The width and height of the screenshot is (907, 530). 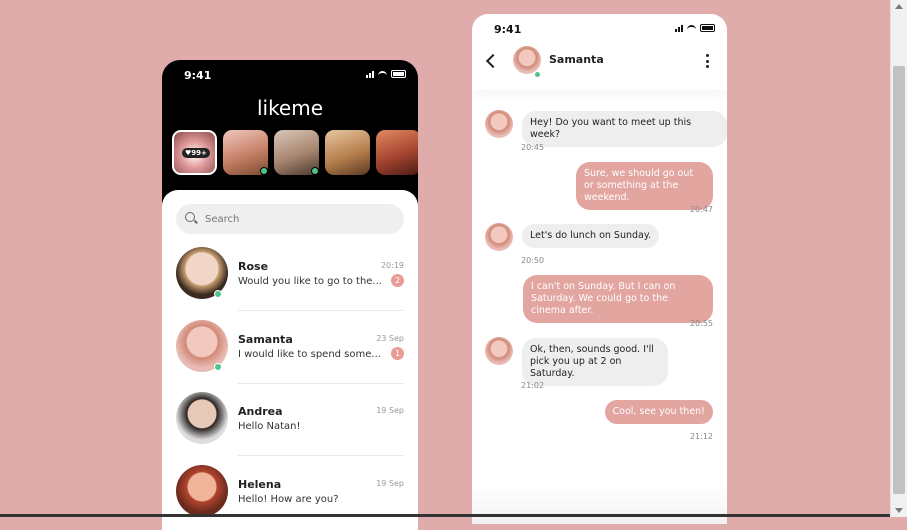 What do you see at coordinates (260, 411) in the screenshot?
I see `chat-name: Andrea` at bounding box center [260, 411].